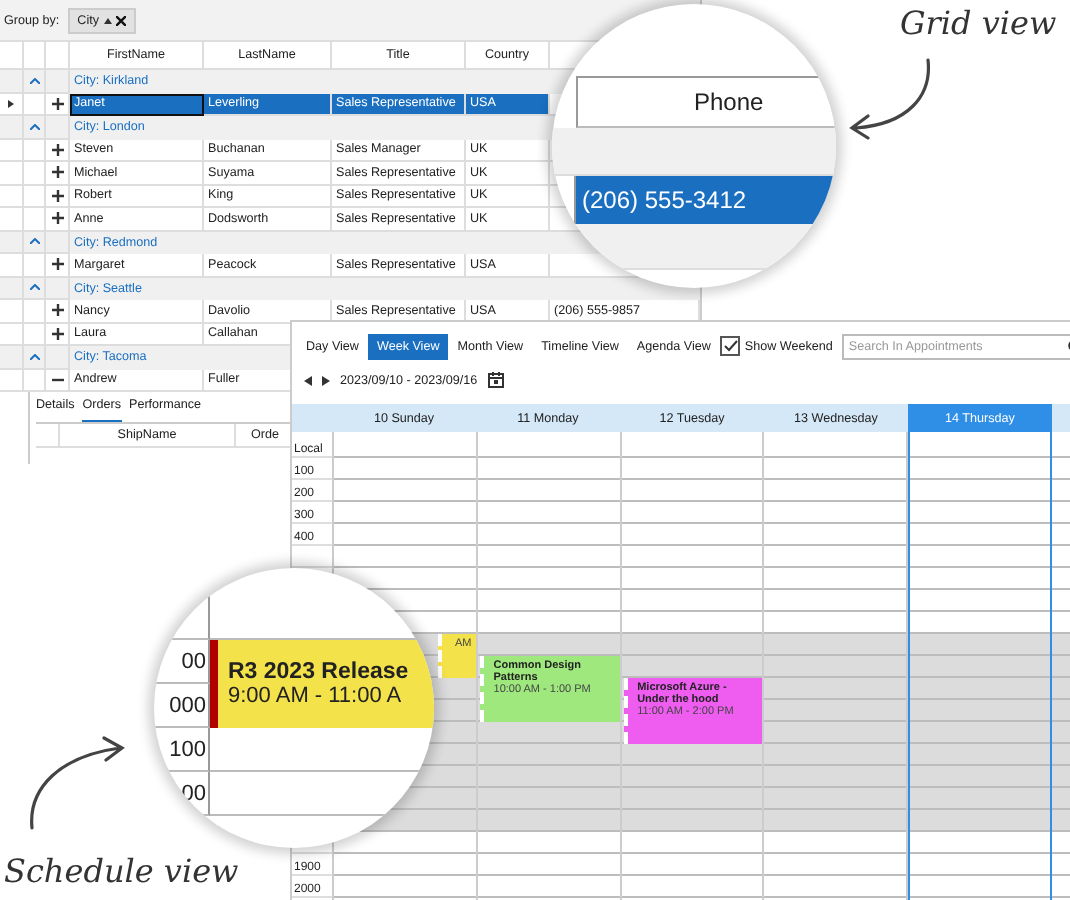  What do you see at coordinates (322, 684) in the screenshot?
I see `appointment: R3 2023 Release 9:00 AM - 11:00 A` at bounding box center [322, 684].